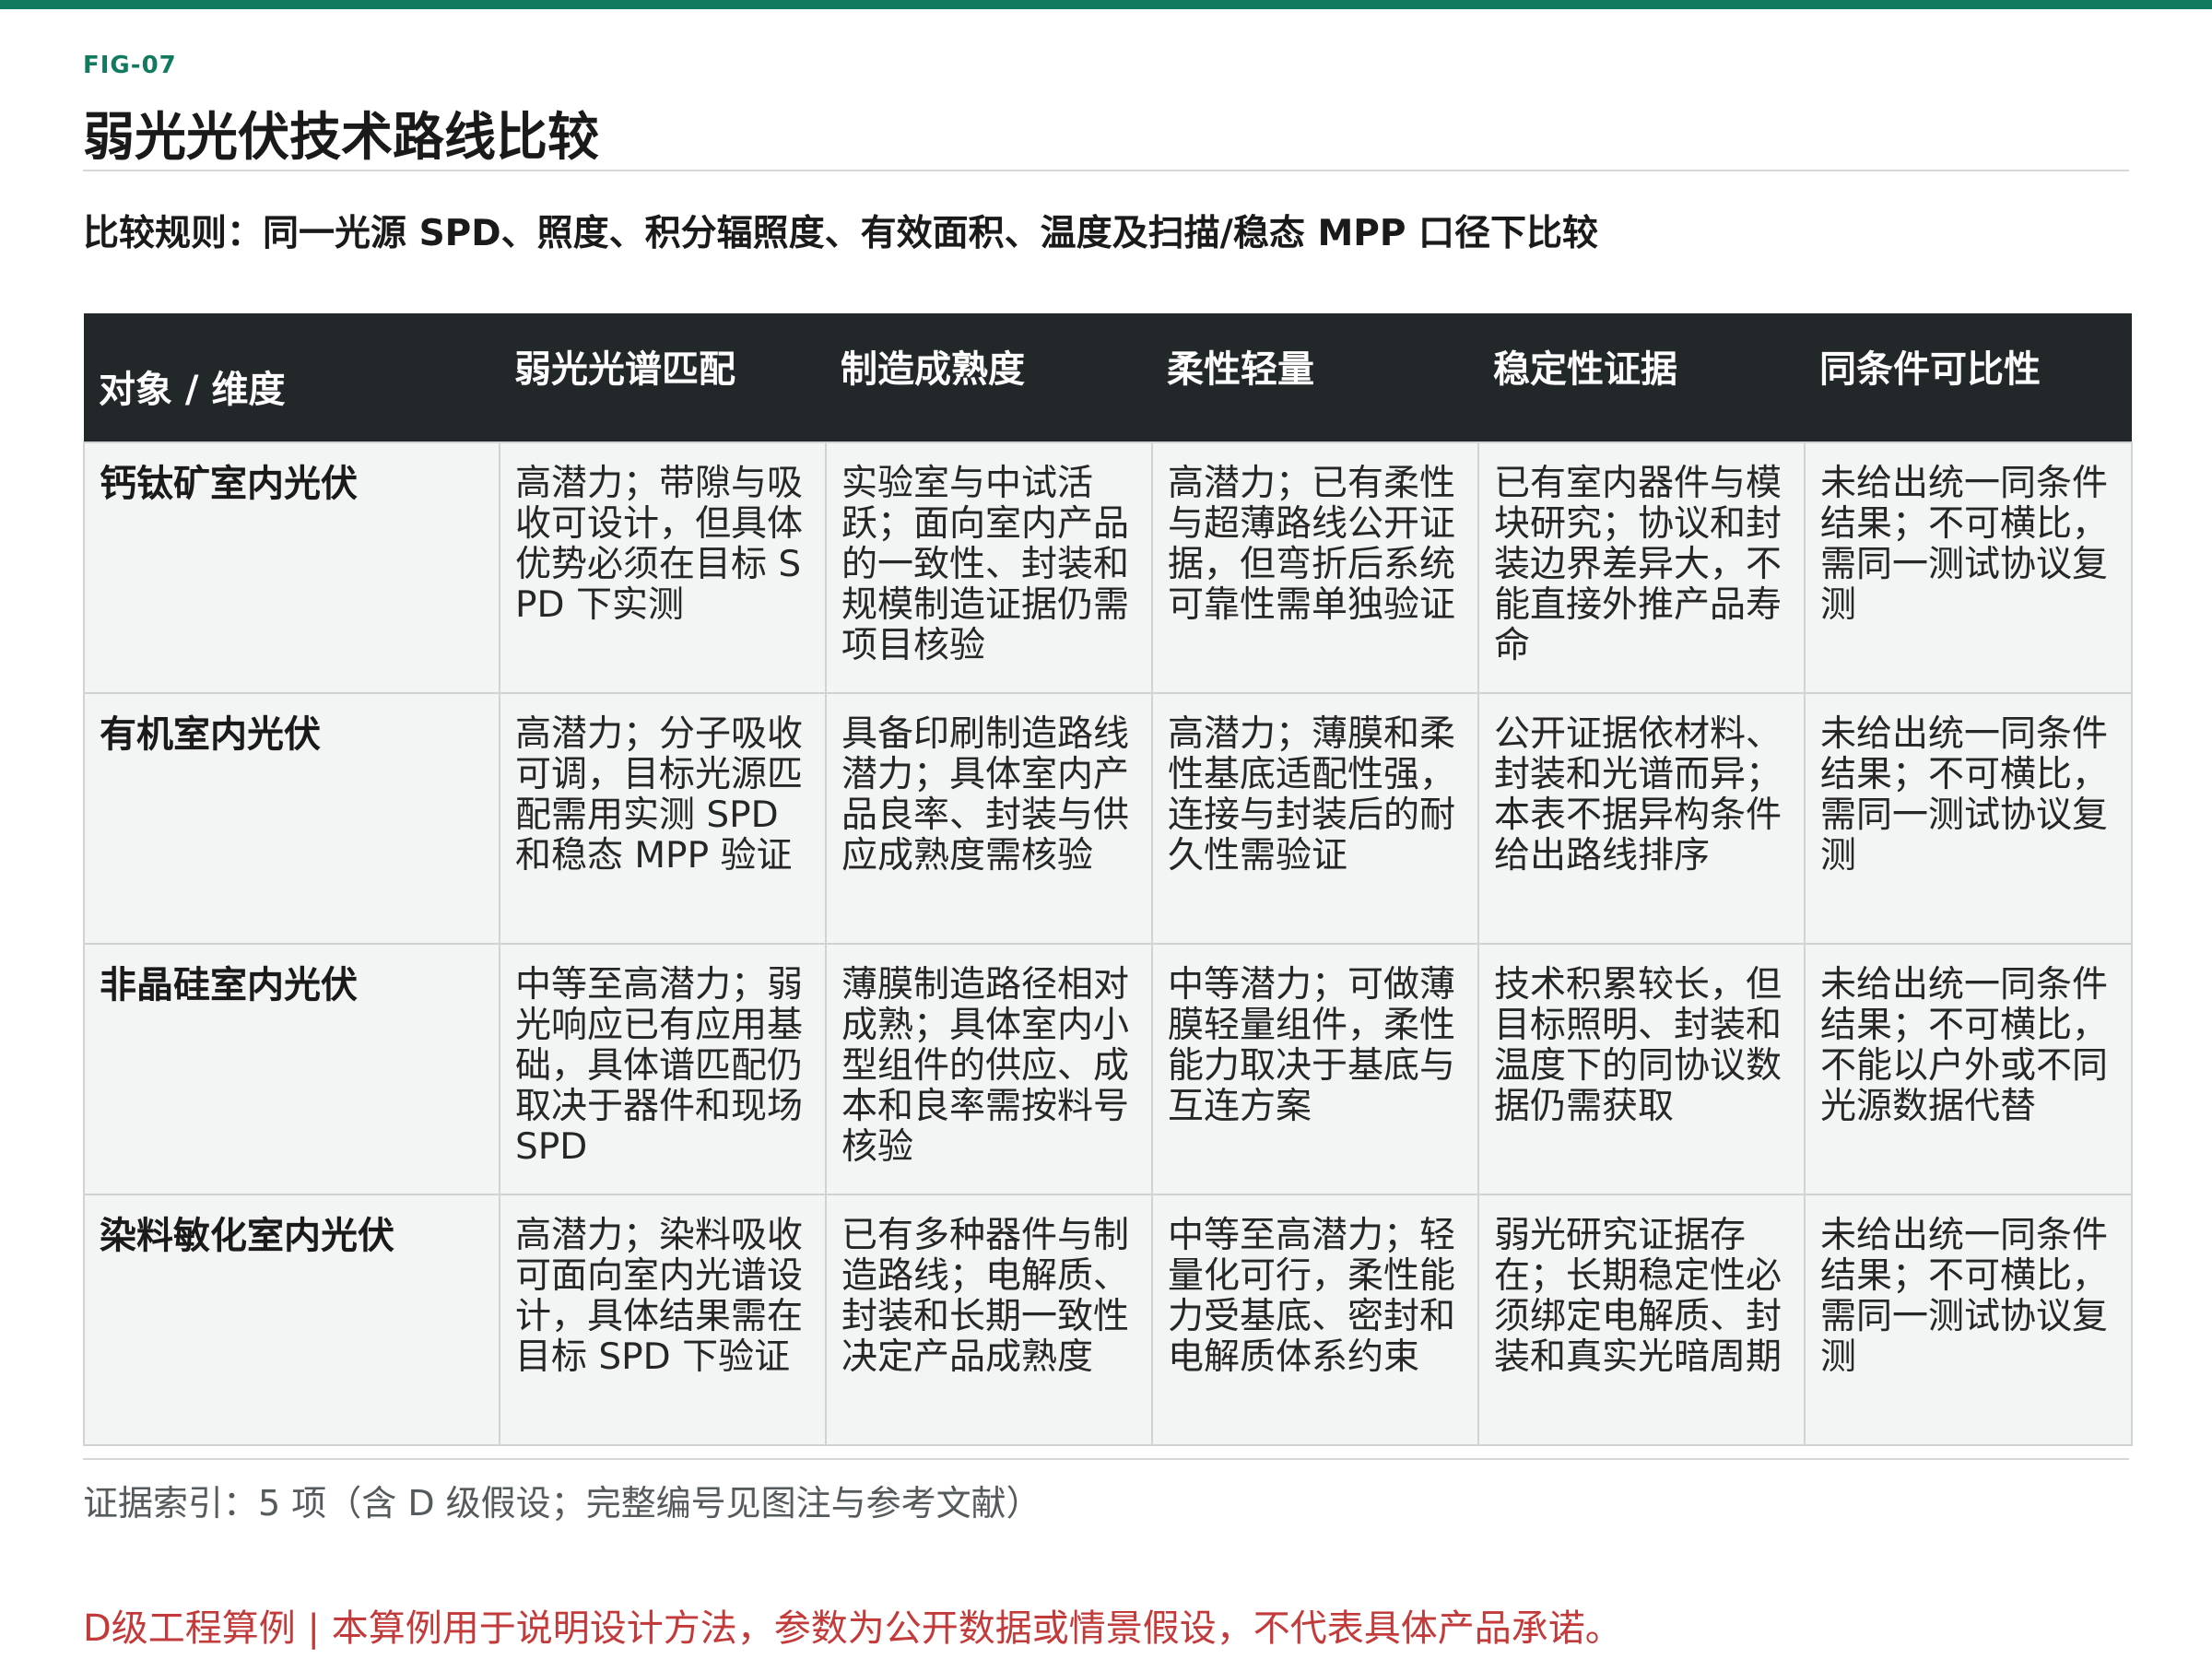 The width and height of the screenshot is (2212, 1659). I want to click on footer-divider, so click(1106, 1459).